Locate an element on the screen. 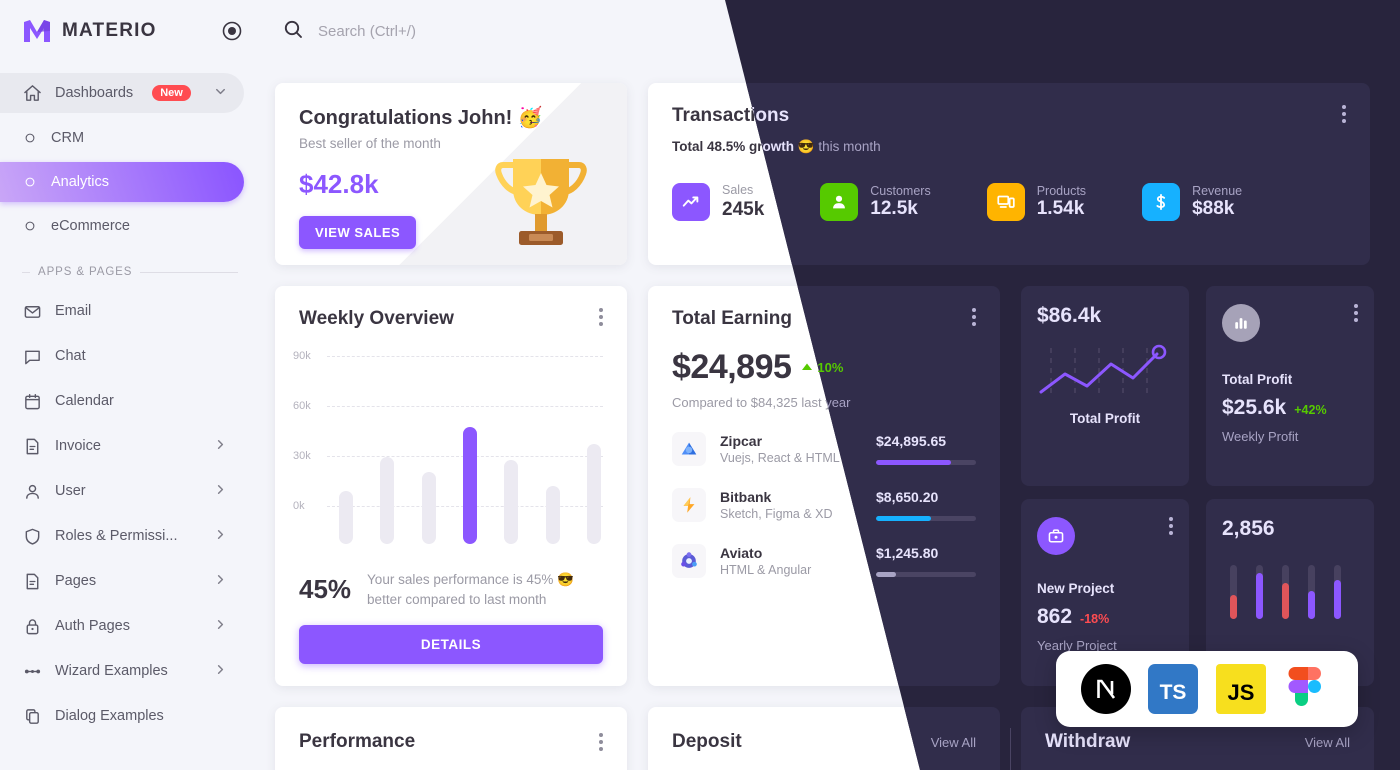 This screenshot has width=1400, height=770. figma-logo-icon is located at coordinates (1308, 689).